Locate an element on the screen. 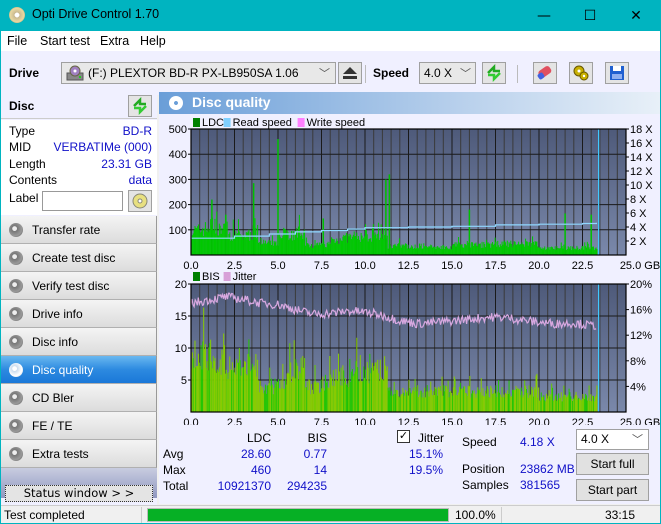 This screenshot has width=661, height=524. drive-select: (F:) PLEXTOR BD-R PX-LB950SA 1.06 ﹀ is located at coordinates (198, 73).